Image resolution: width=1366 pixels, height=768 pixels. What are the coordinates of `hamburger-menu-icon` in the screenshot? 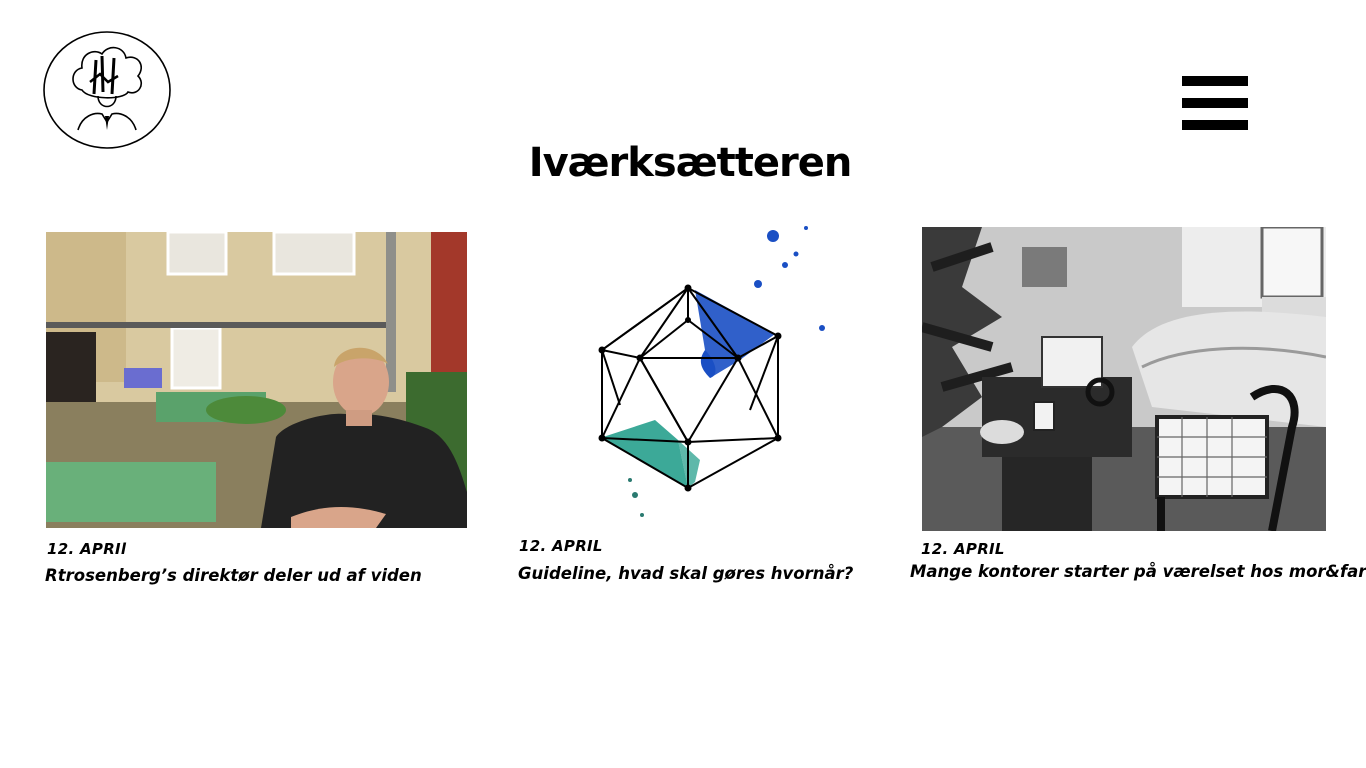 It's located at (1215, 81).